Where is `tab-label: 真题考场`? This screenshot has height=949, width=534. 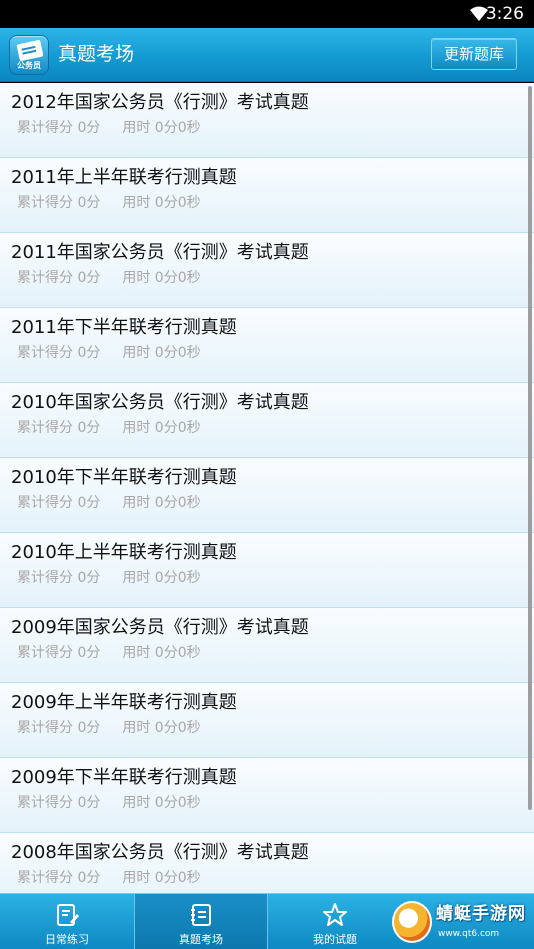
tab-label: 真题考场 is located at coordinates (201, 939).